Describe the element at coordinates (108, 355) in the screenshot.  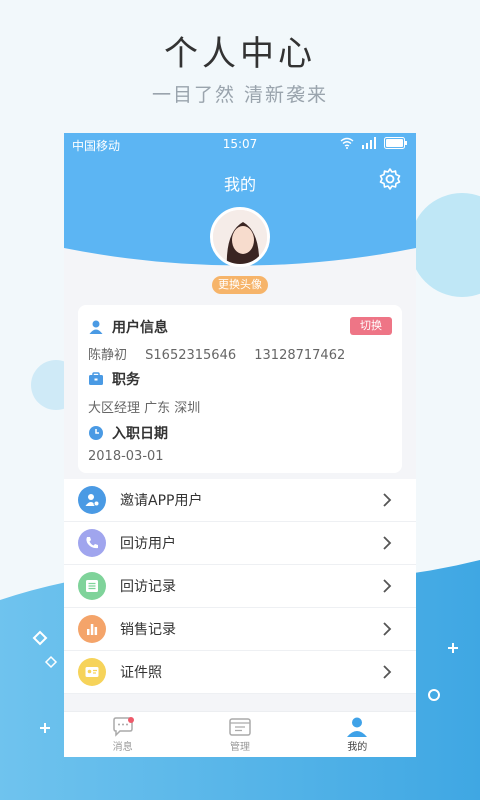
I see `user-name: 陈静初` at that location.